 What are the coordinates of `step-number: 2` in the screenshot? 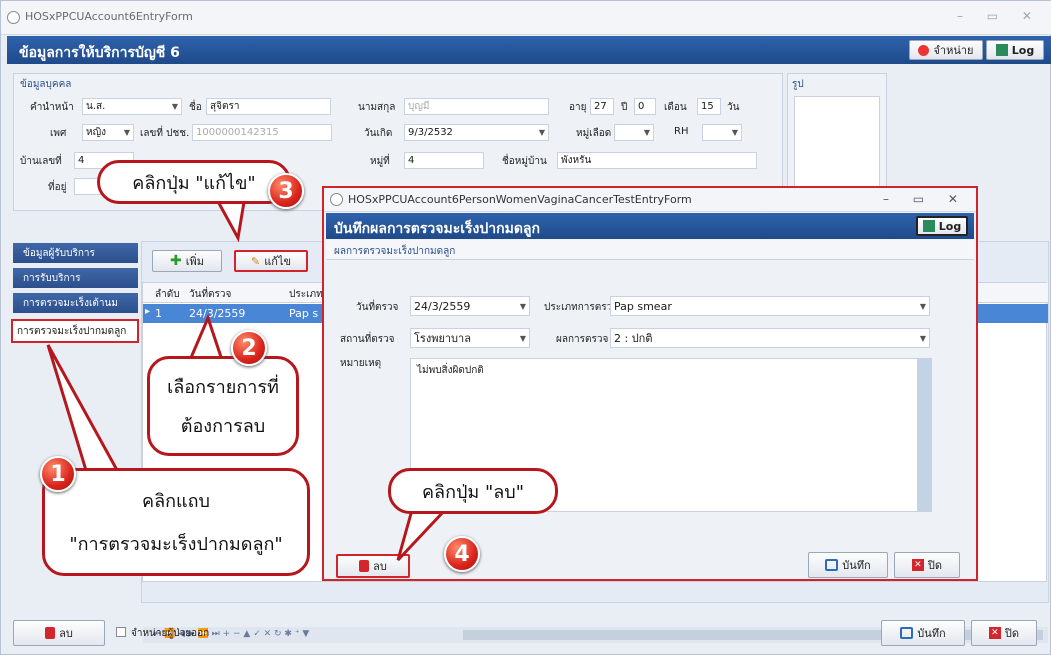 It's located at (249, 348).